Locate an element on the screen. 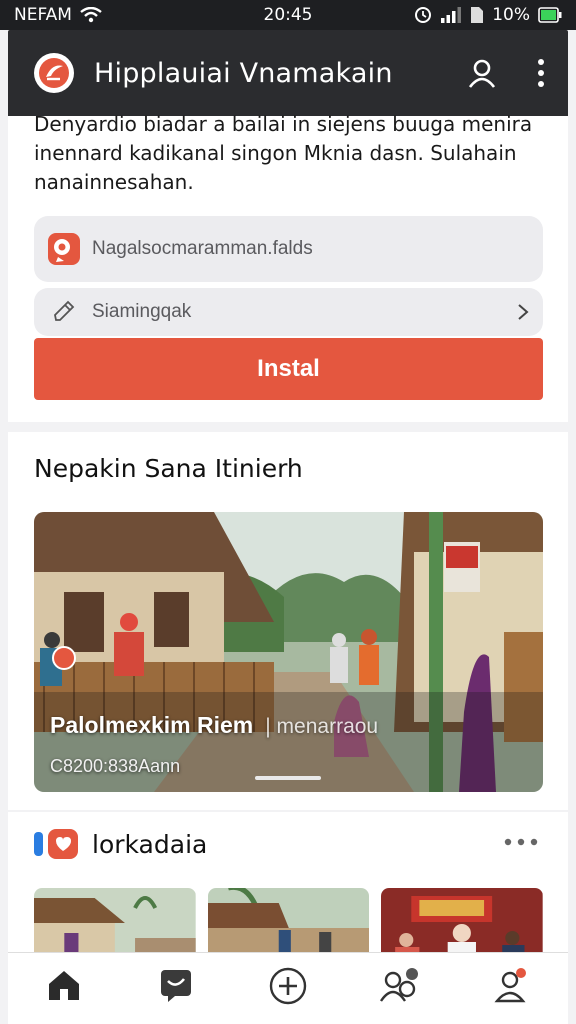  people-icon is located at coordinates (399, 985).